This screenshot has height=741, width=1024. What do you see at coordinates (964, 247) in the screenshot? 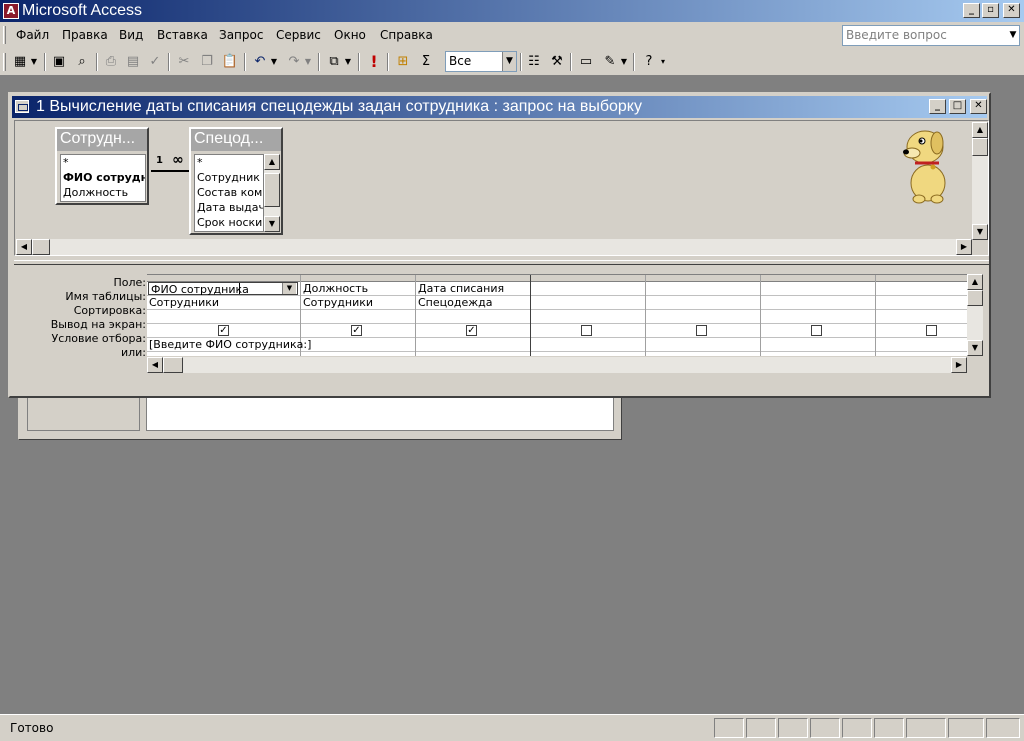
I see `table-pane-scroll-right: ▶` at bounding box center [964, 247].